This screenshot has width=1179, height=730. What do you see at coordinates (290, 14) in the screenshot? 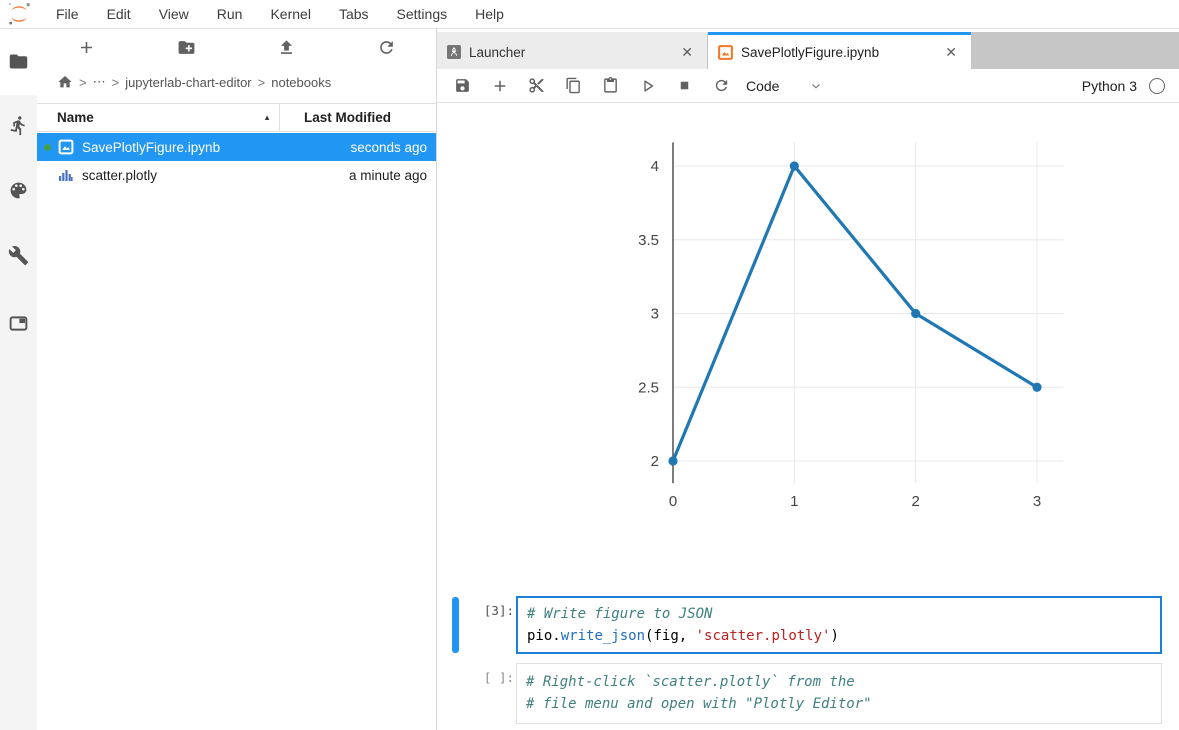
I see `menu-kernel: Kernel` at bounding box center [290, 14].